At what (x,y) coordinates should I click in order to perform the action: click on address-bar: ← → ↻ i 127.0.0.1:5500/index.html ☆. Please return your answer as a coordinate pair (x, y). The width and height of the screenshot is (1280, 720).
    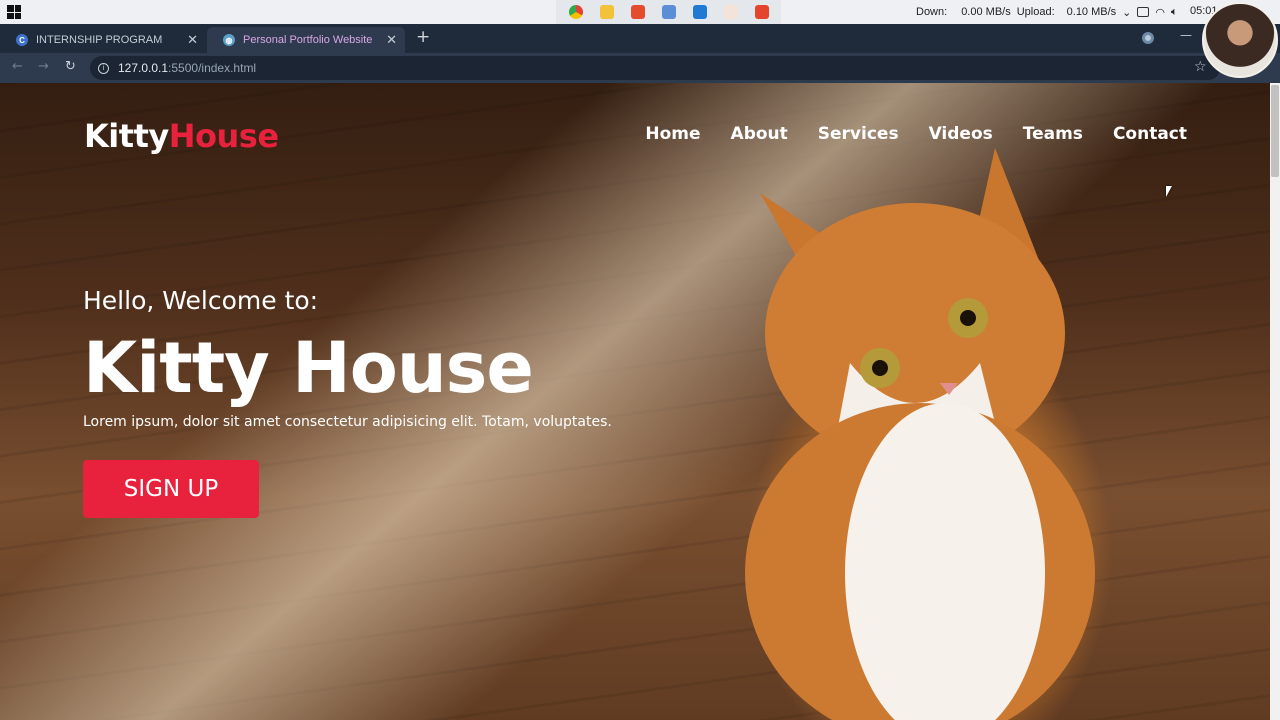
    Looking at the image, I should click on (640, 68).